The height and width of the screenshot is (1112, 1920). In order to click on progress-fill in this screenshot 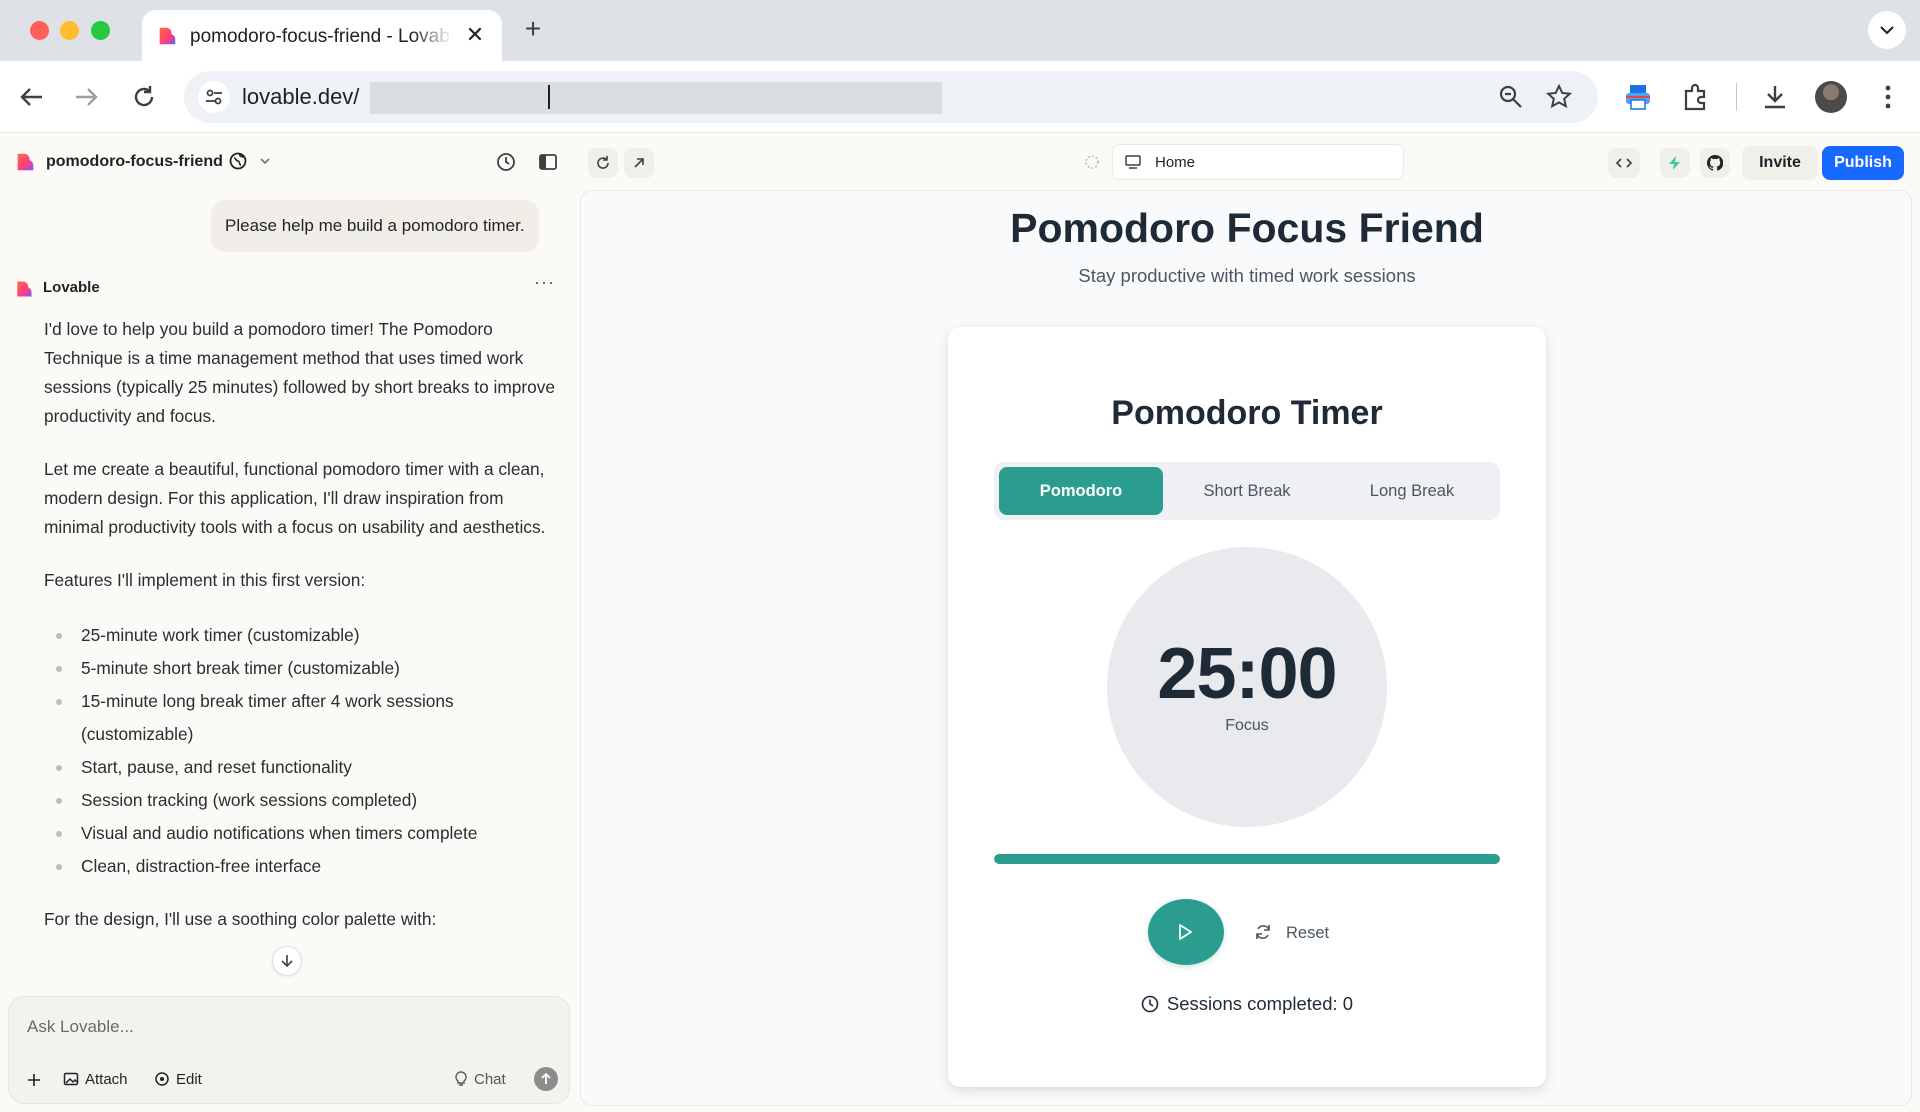, I will do `click(1247, 859)`.